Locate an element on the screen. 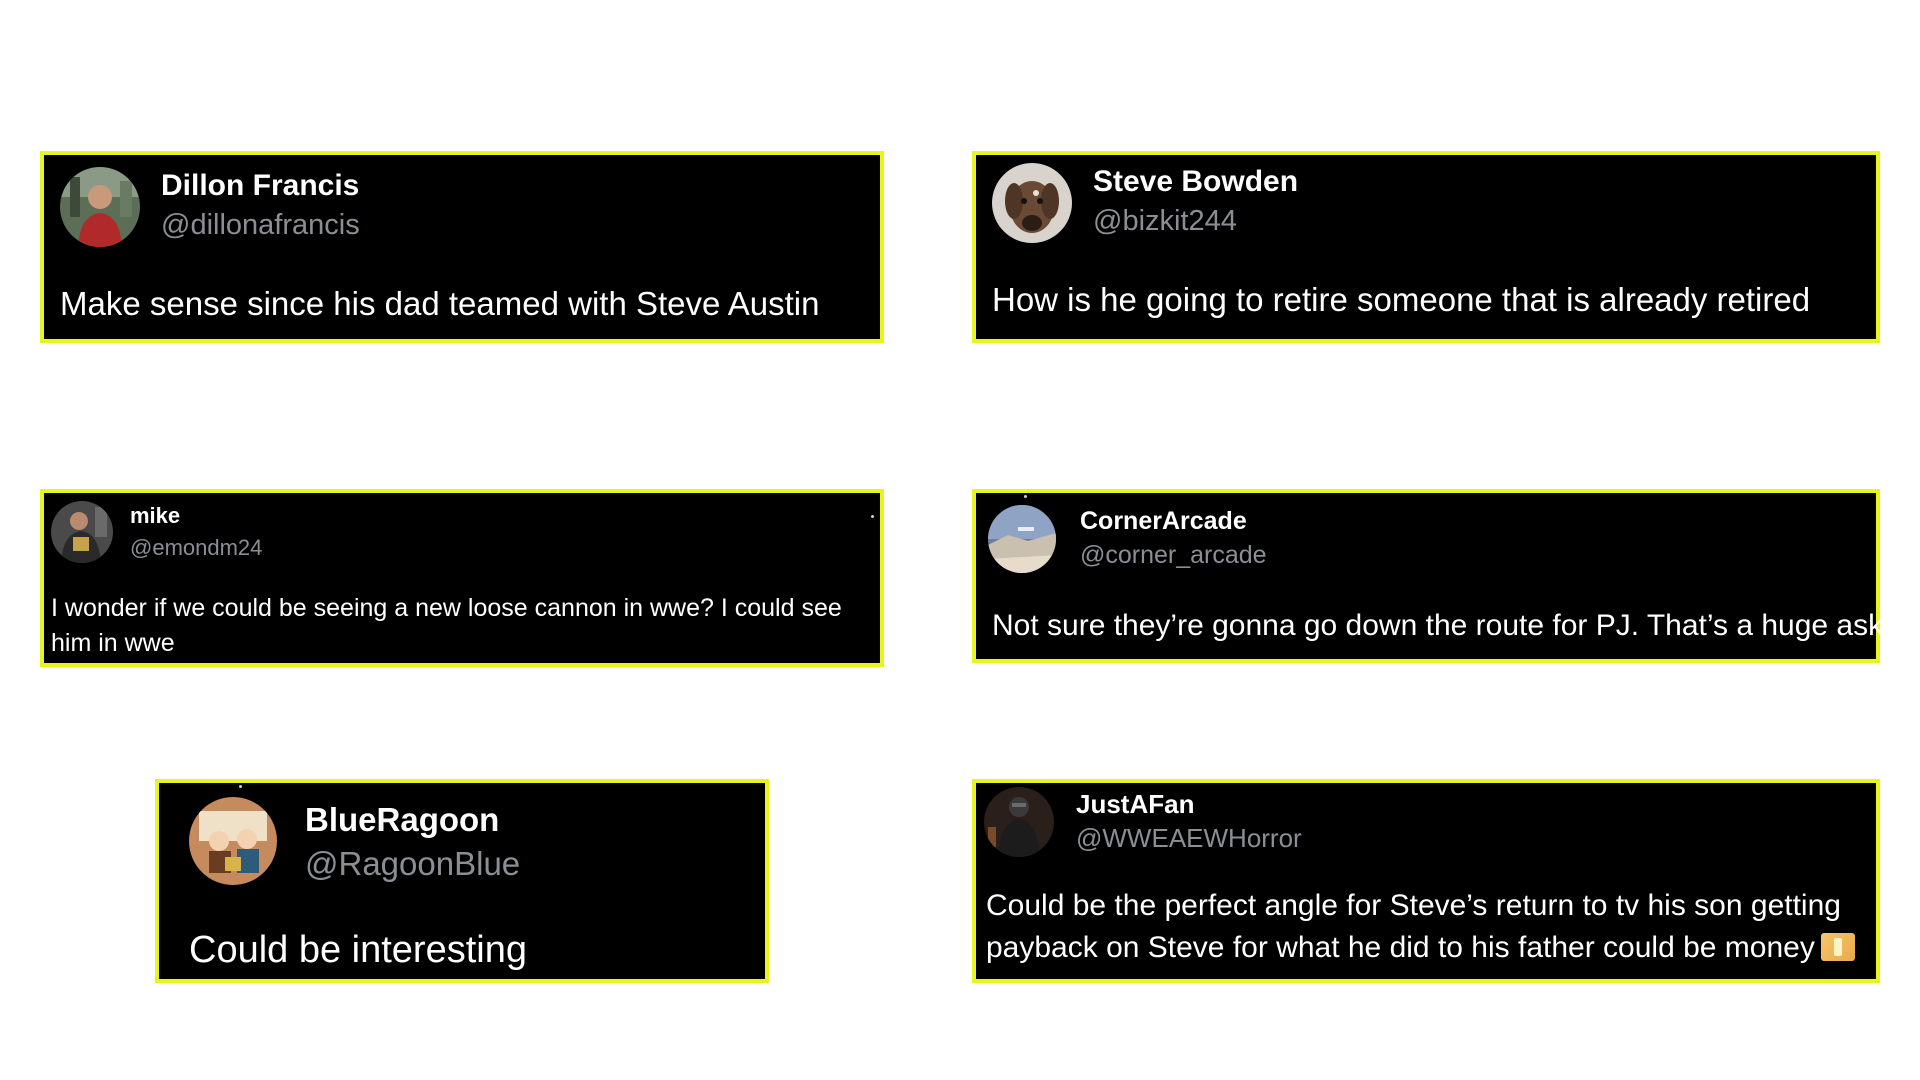 This screenshot has width=1920, height=1080. display-name: BlueRagoon is located at coordinates (402, 820).